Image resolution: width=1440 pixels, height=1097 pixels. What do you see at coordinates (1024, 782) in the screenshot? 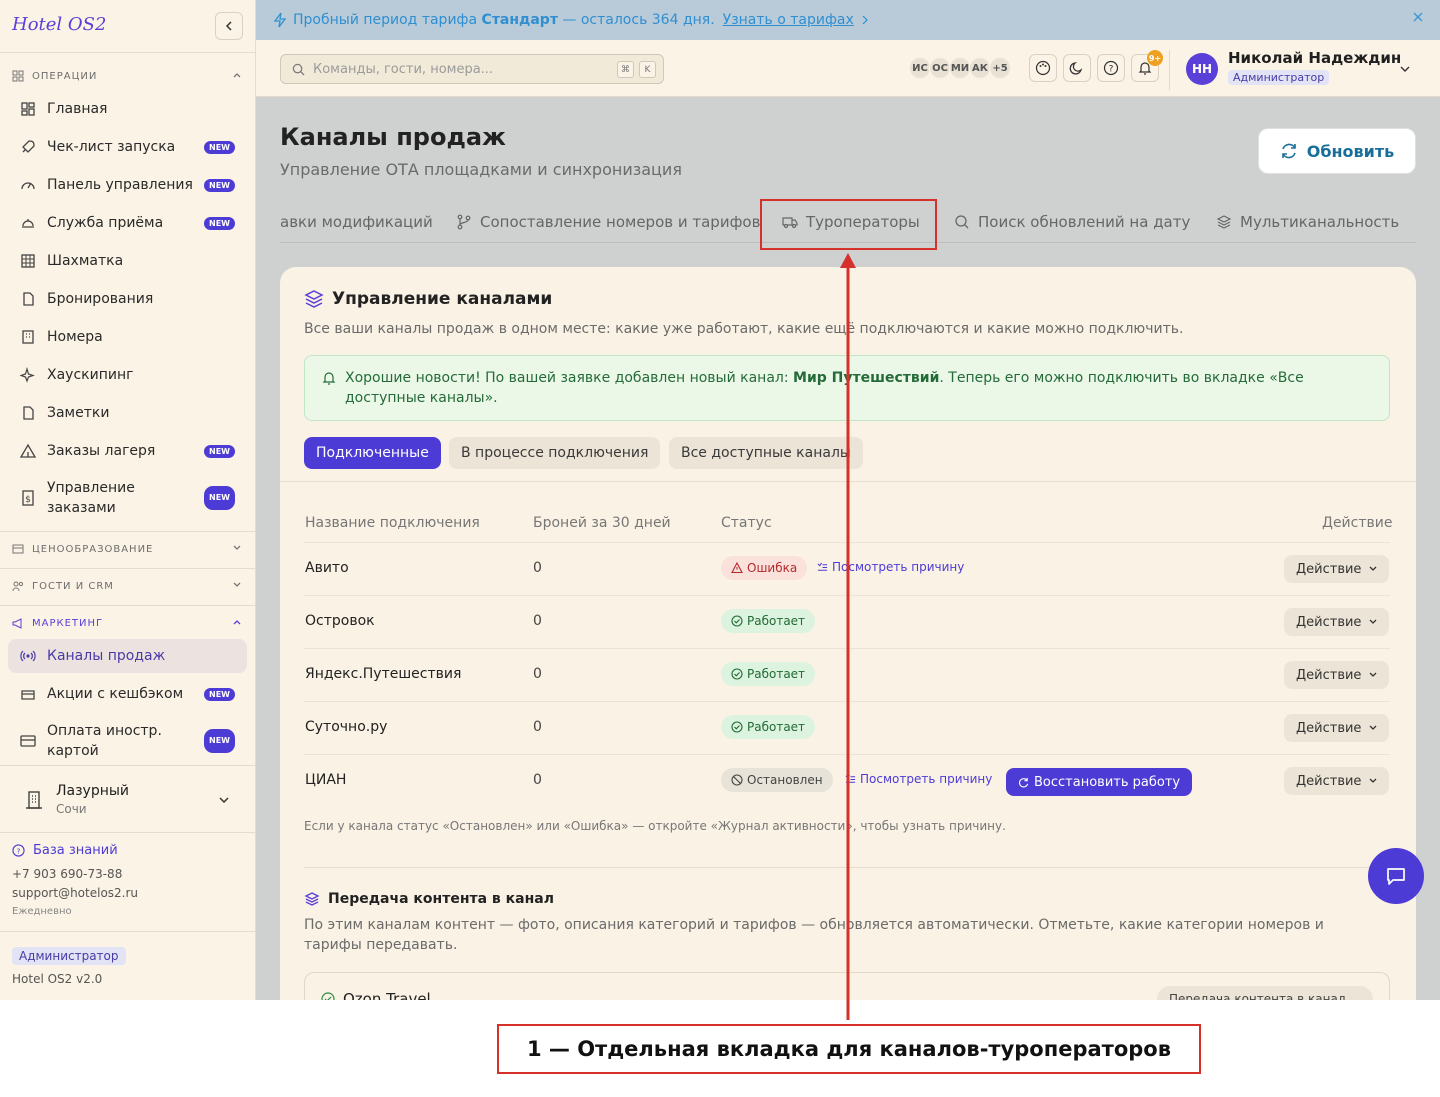
I see `refresh-icon` at bounding box center [1024, 782].